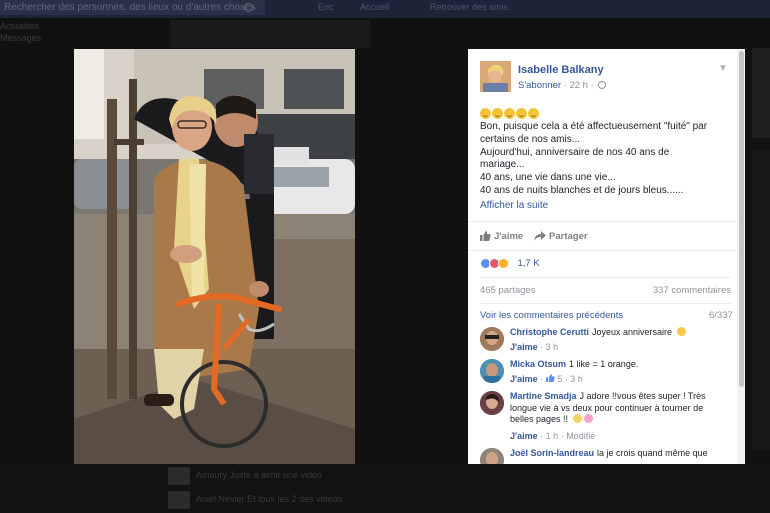 The width and height of the screenshot is (770, 513). Describe the element at coordinates (588, 418) in the screenshot. I see `pink-heart-icon` at that location.